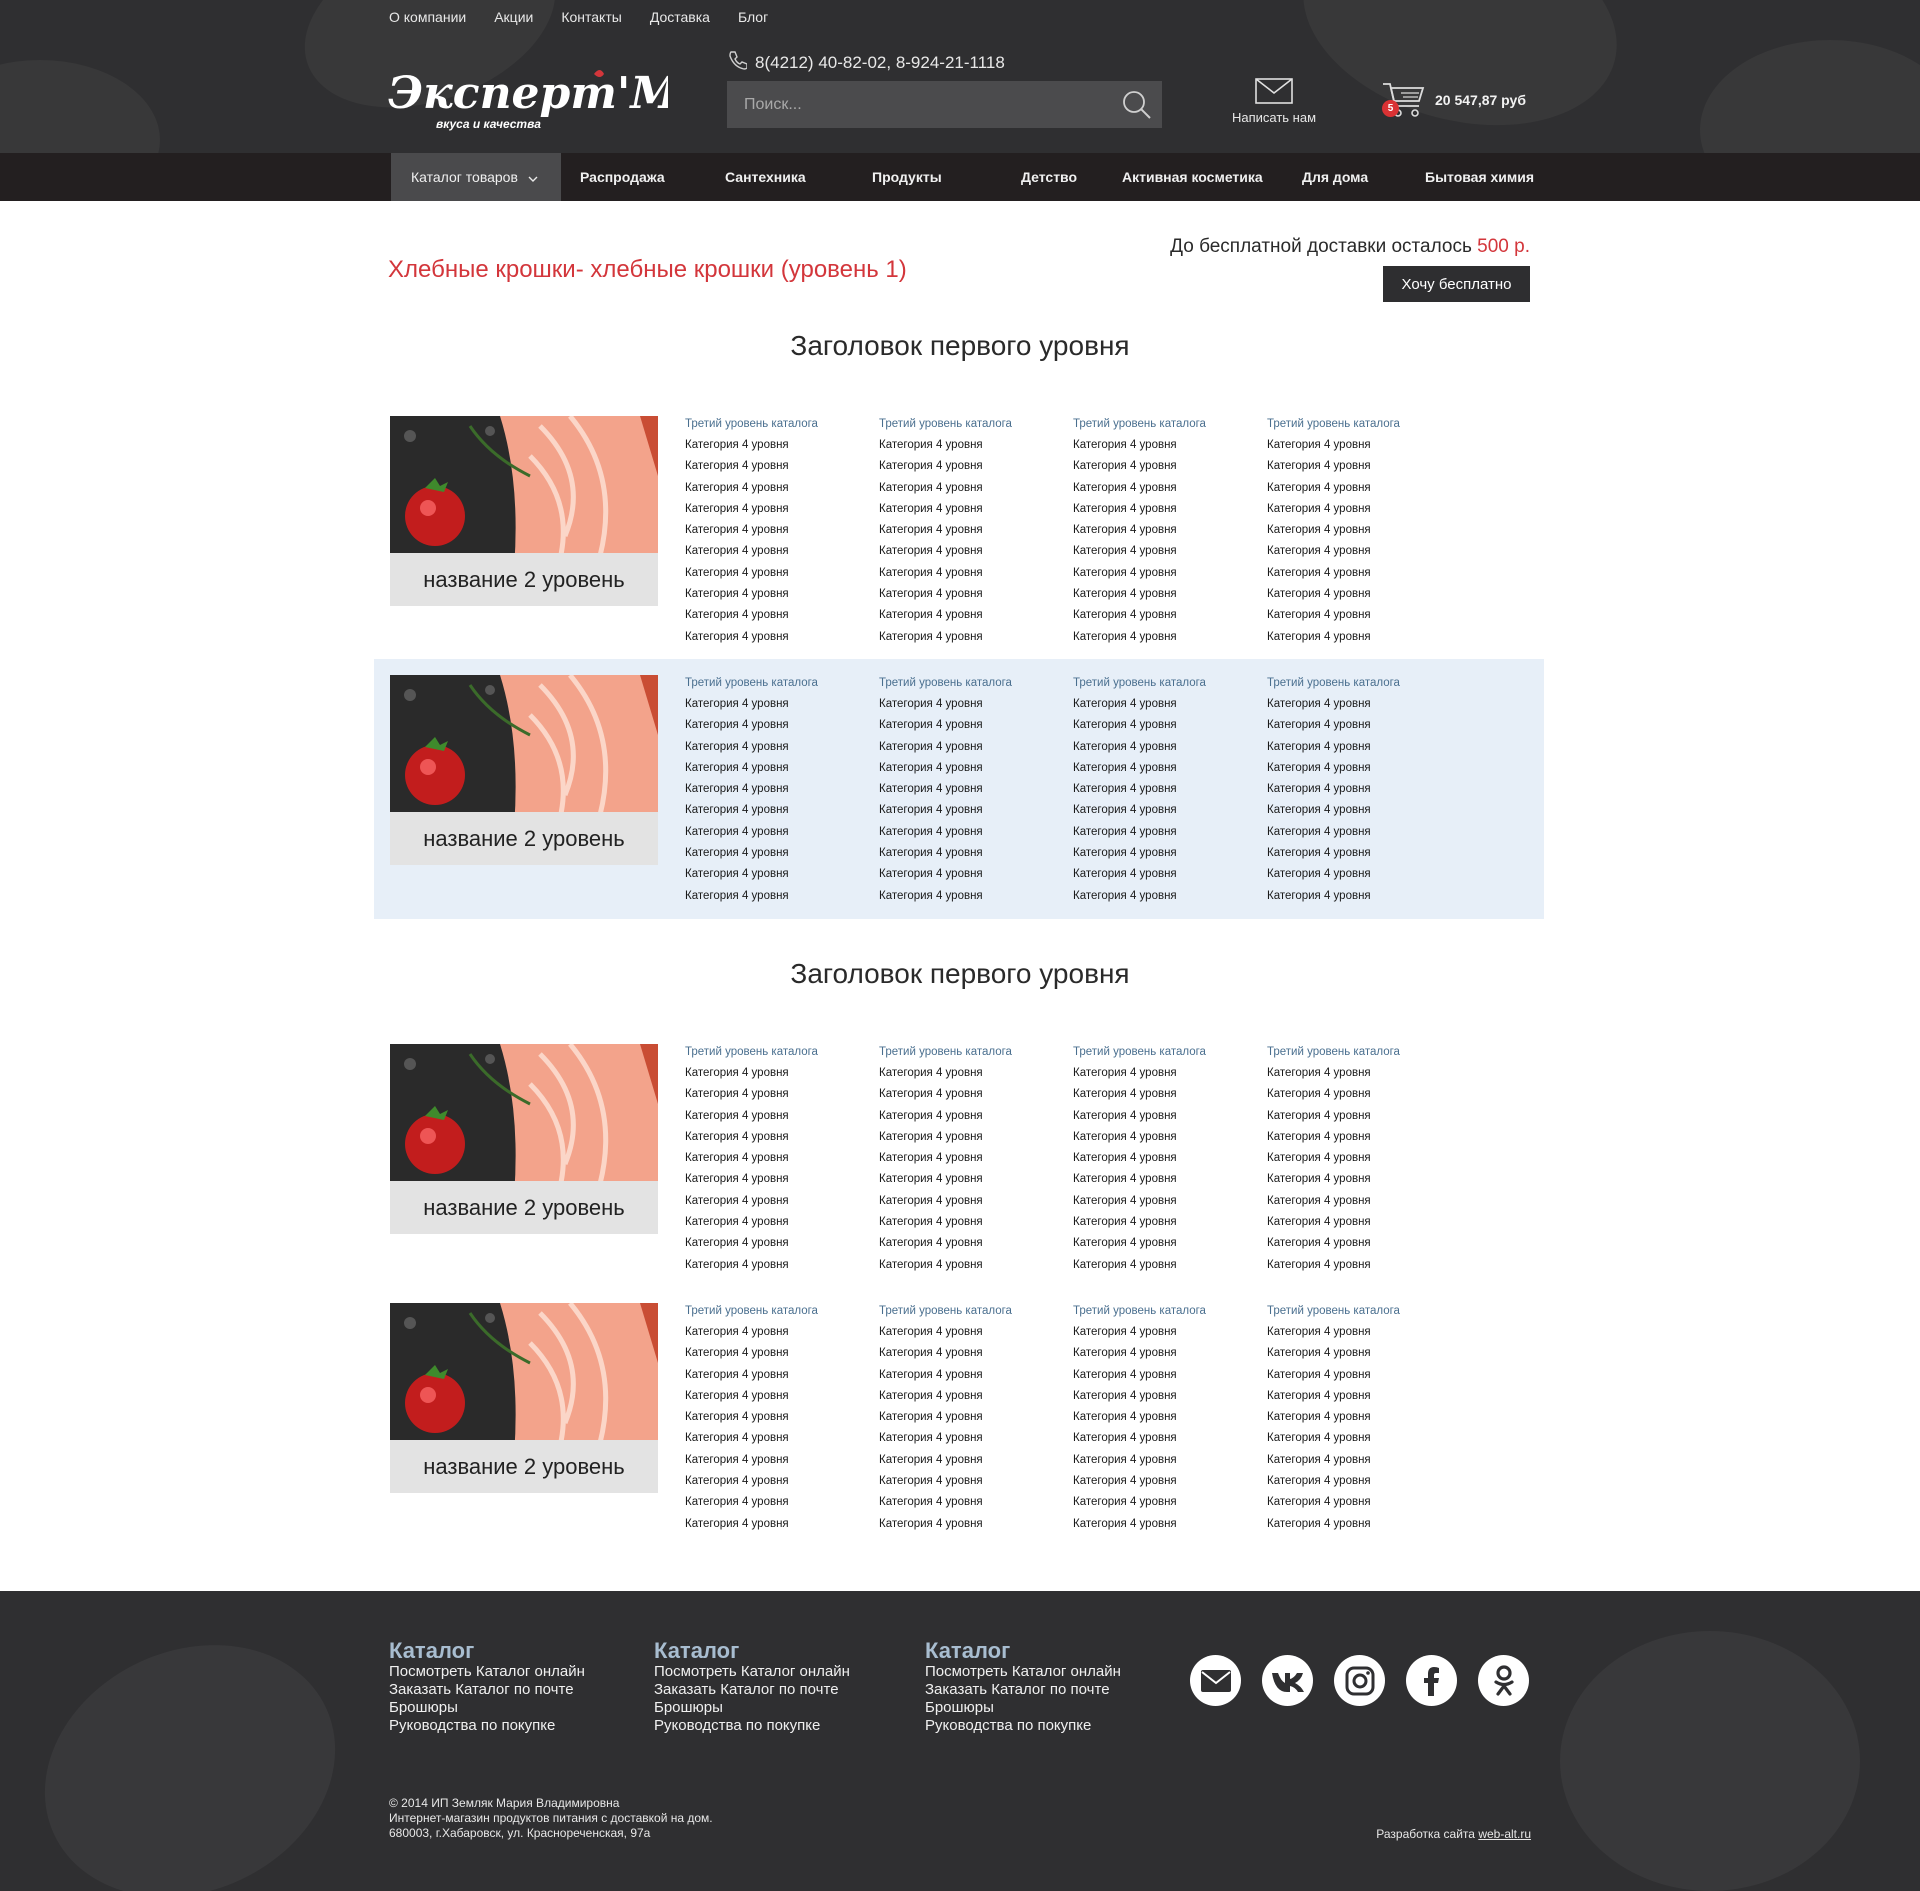  What do you see at coordinates (1049, 177) in the screenshot?
I see `nav-item-childhood: Детство` at bounding box center [1049, 177].